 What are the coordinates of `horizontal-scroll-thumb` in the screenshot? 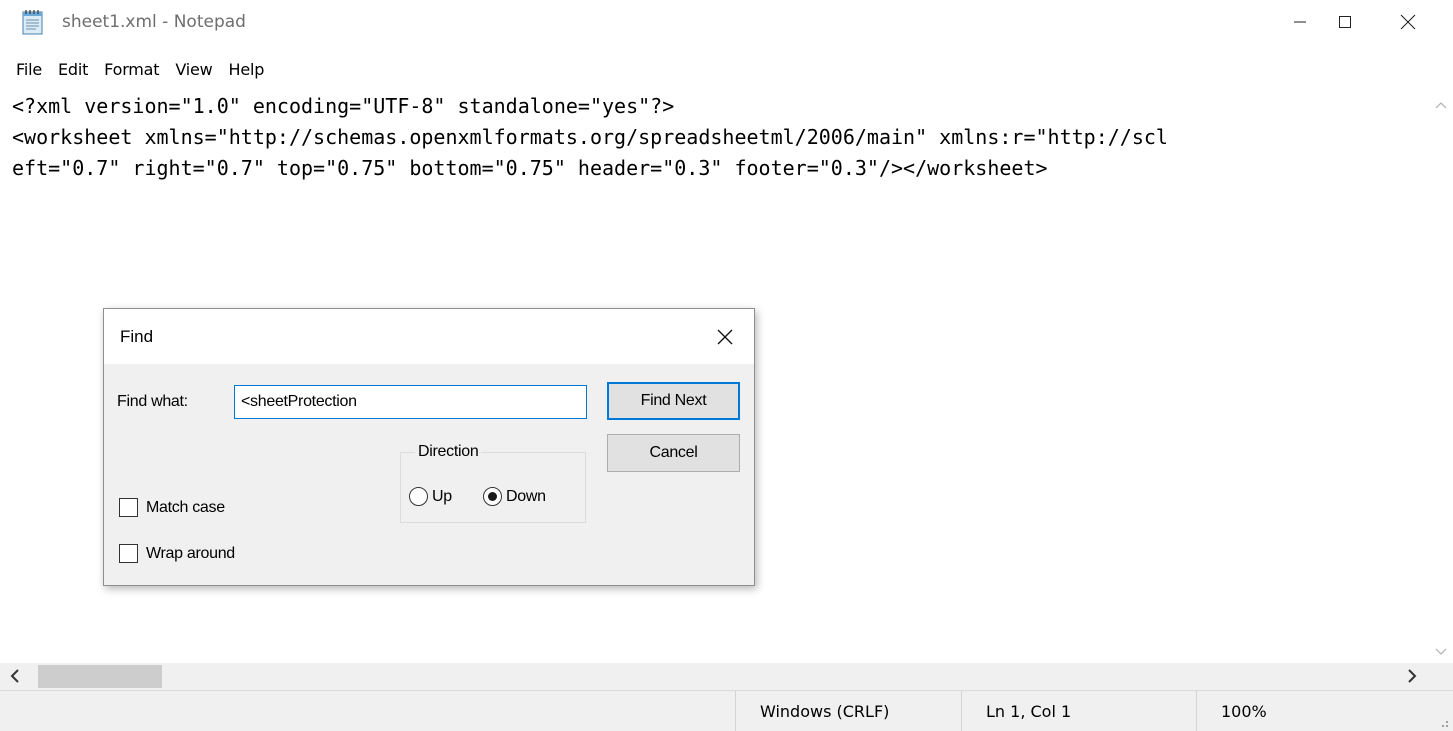 It's located at (100, 676).